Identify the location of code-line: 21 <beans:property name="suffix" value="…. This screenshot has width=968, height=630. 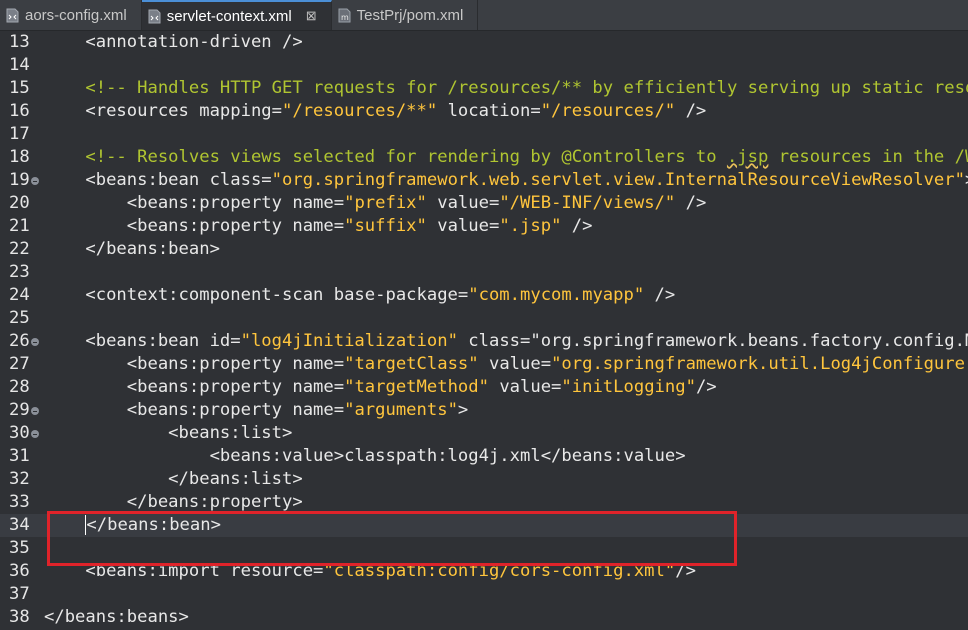
(484, 226).